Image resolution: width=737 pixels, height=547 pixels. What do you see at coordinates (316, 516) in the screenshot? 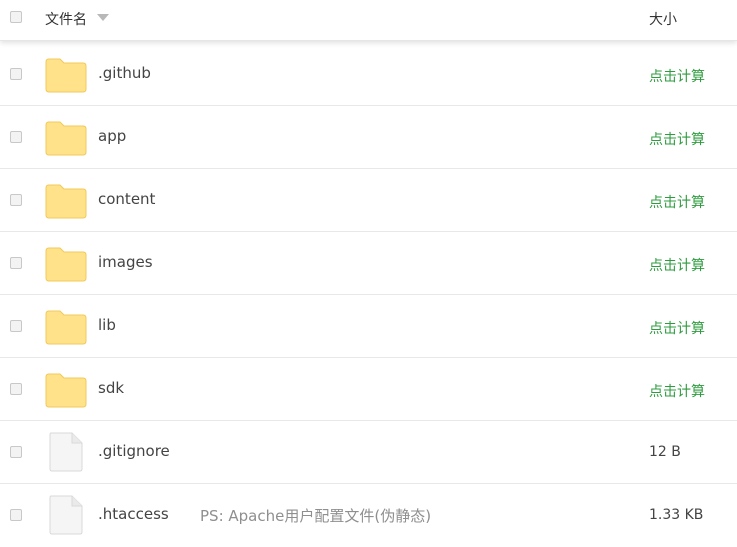
I see `file-note: PS: Apache用户配置文件(伪静态)` at bounding box center [316, 516].